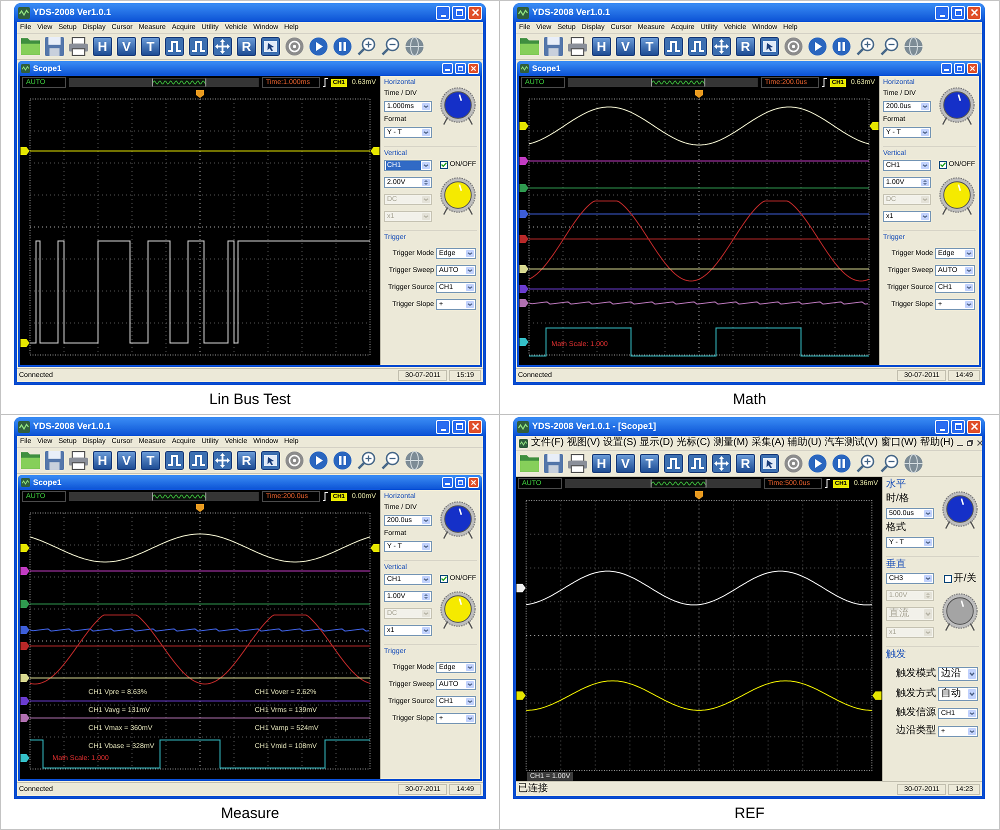 The width and height of the screenshot is (1000, 830). Describe the element at coordinates (768, 443) in the screenshot. I see `menu-item: 采集(A)` at that location.